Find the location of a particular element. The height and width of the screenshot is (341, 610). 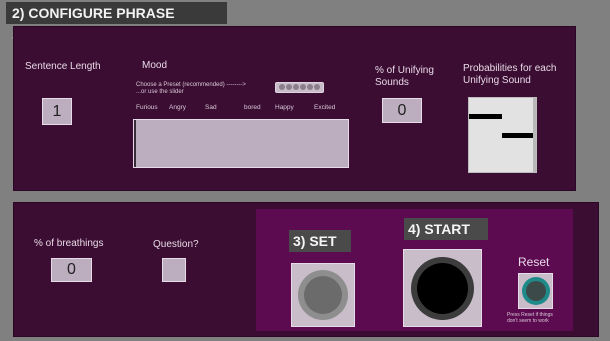

question-toggle is located at coordinates (174, 270).